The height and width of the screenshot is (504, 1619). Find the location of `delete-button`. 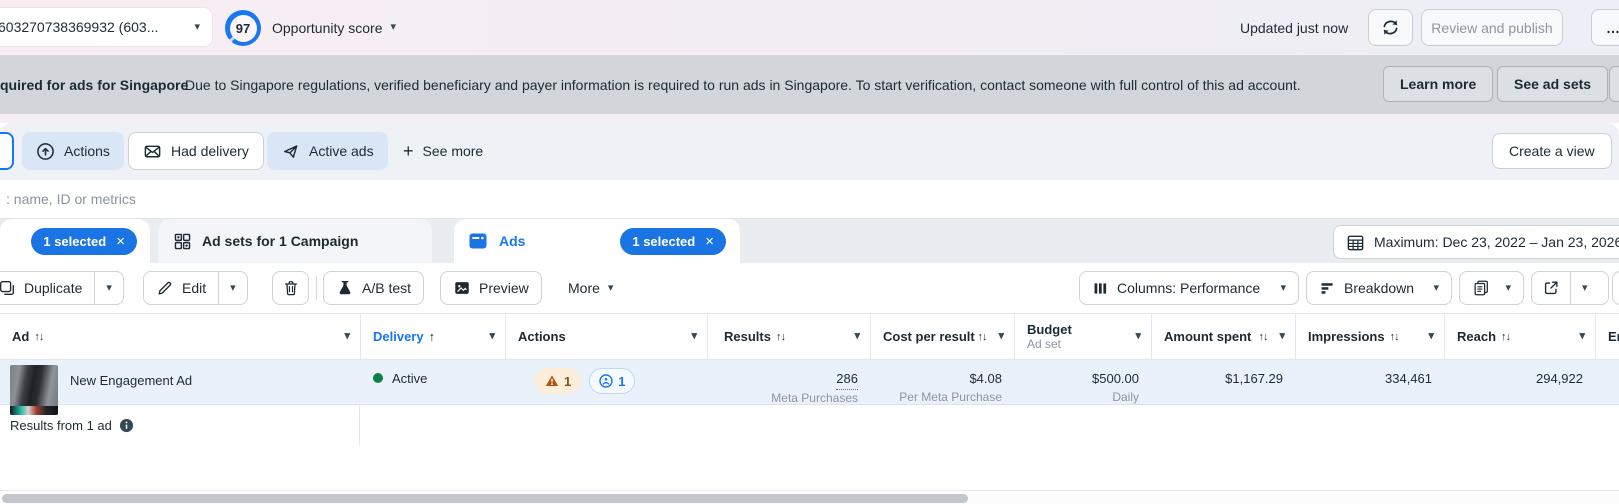

delete-button is located at coordinates (290, 288).